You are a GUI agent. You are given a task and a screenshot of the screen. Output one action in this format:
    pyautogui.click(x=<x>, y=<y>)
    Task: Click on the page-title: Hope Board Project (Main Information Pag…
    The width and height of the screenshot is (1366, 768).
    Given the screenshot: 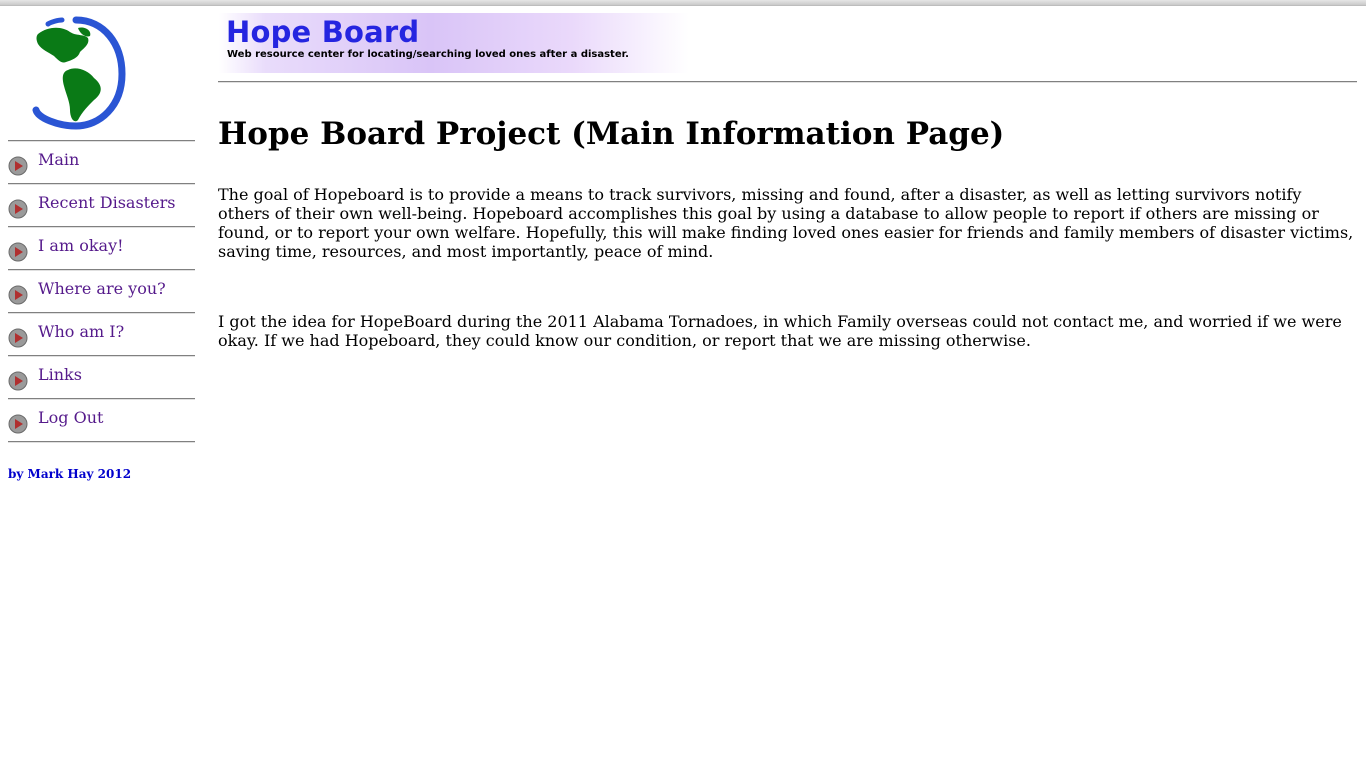 What is the action you would take?
    pyautogui.click(x=611, y=134)
    